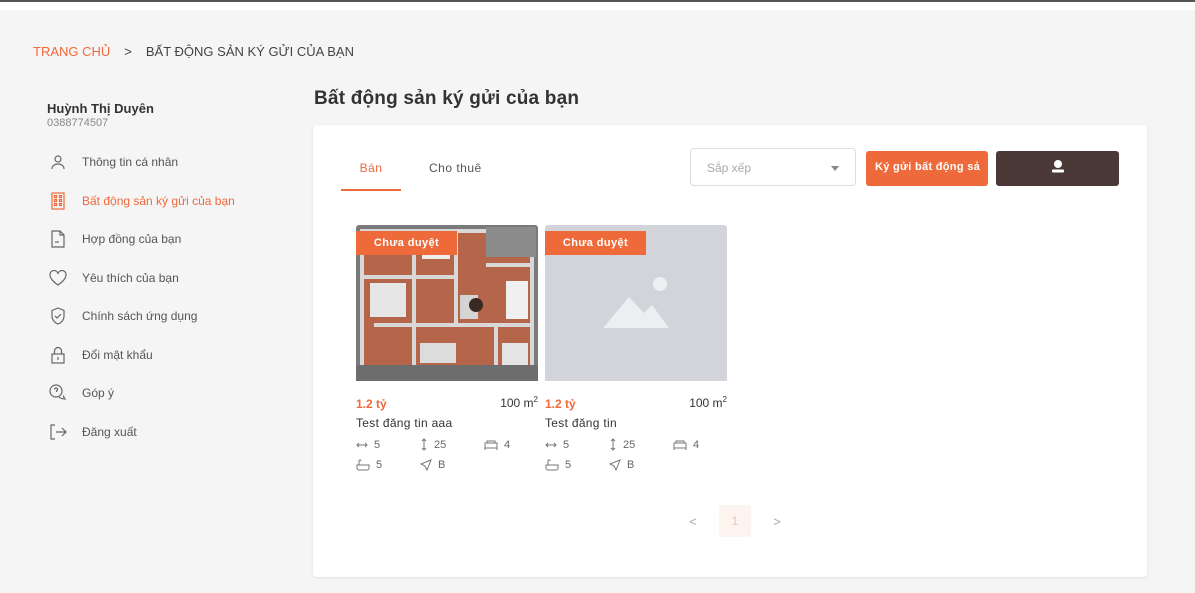 The width and height of the screenshot is (1195, 593). Describe the element at coordinates (777, 521) in the screenshot. I see `pagination-next-button: >` at that location.